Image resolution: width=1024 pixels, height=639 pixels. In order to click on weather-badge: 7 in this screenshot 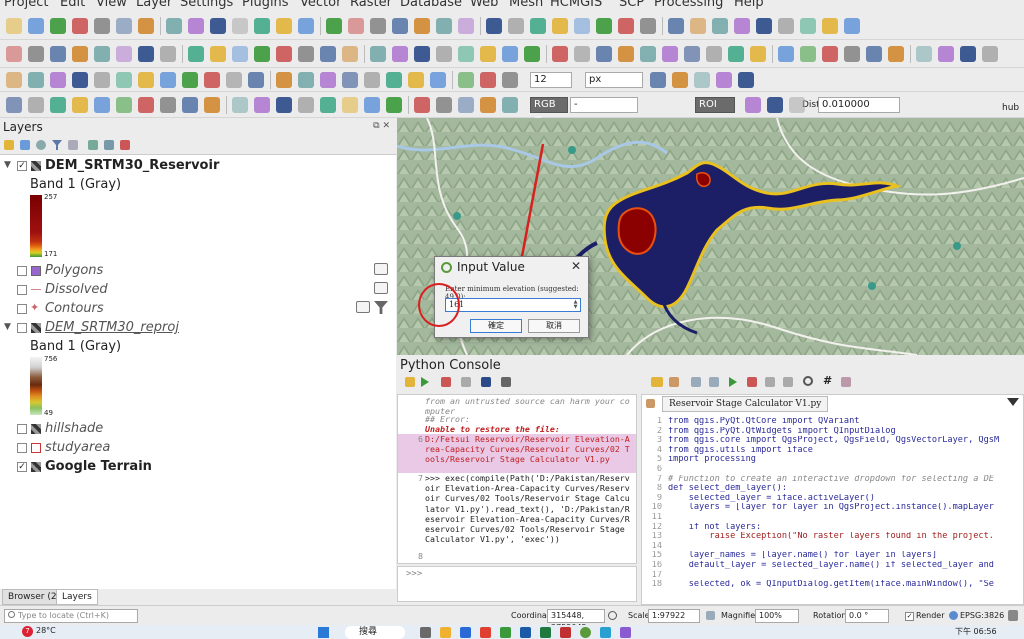, I will do `click(27, 631)`.